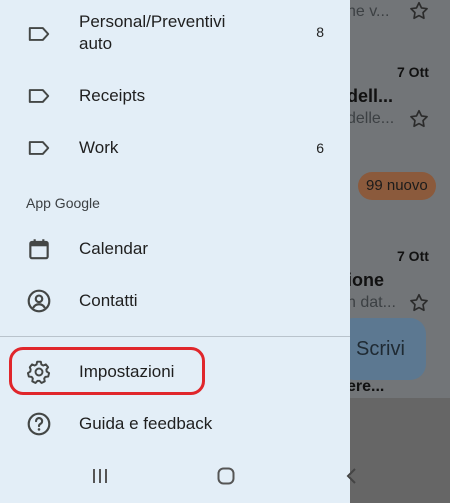 The width and height of the screenshot is (450, 503). What do you see at coordinates (112, 95) in the screenshot?
I see `drawer-label-text: Receipts` at bounding box center [112, 95].